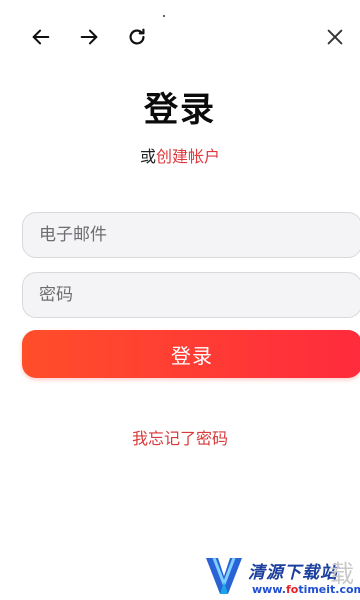  I want to click on subline-prefix: 或, so click(147, 156).